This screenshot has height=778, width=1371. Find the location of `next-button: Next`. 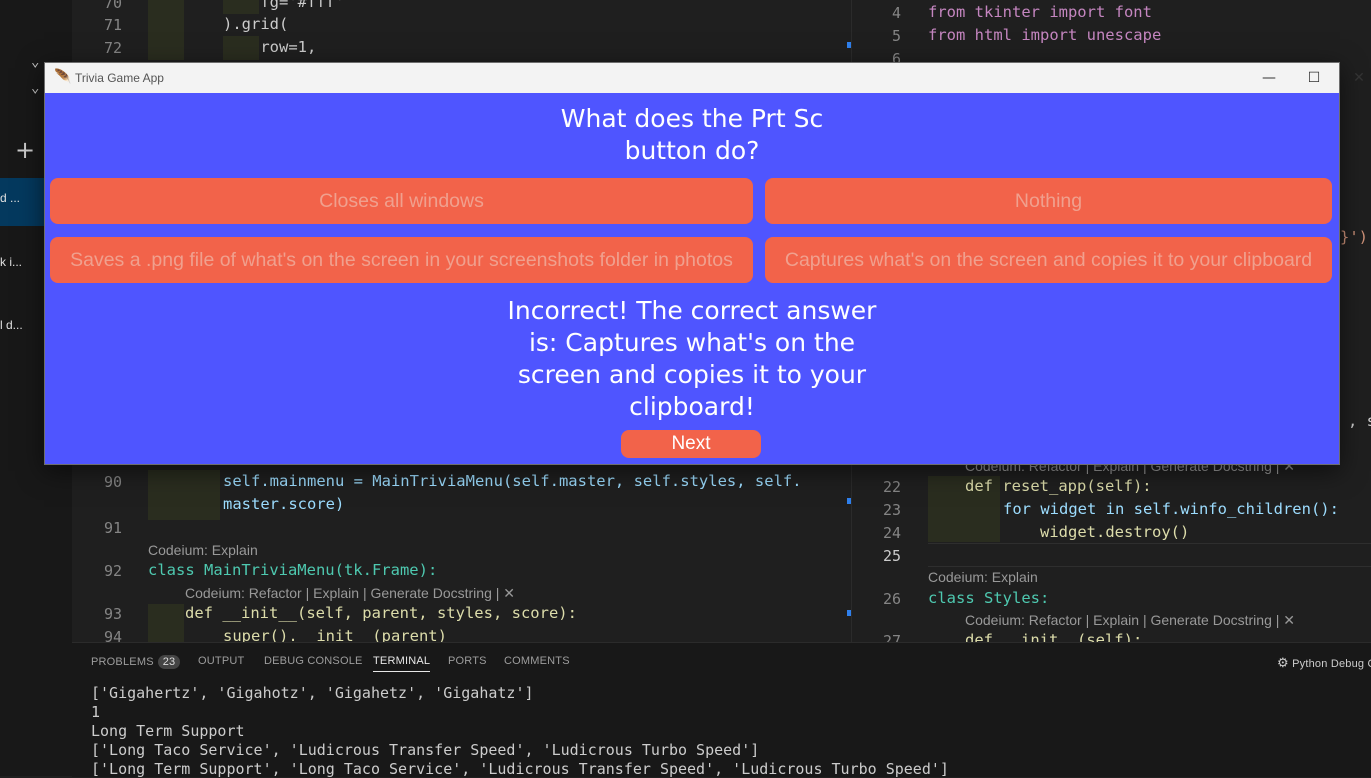

next-button: Next is located at coordinates (691, 444).